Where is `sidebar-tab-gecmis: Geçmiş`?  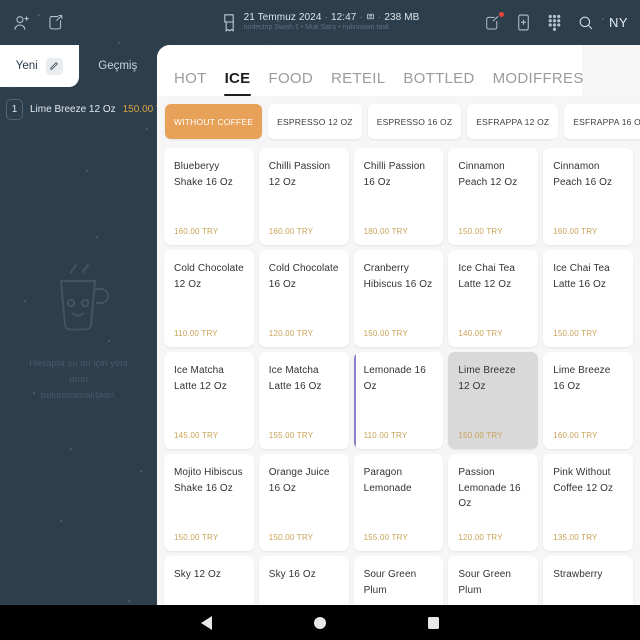
sidebar-tab-gecmis: Geçmiş is located at coordinates (118, 66).